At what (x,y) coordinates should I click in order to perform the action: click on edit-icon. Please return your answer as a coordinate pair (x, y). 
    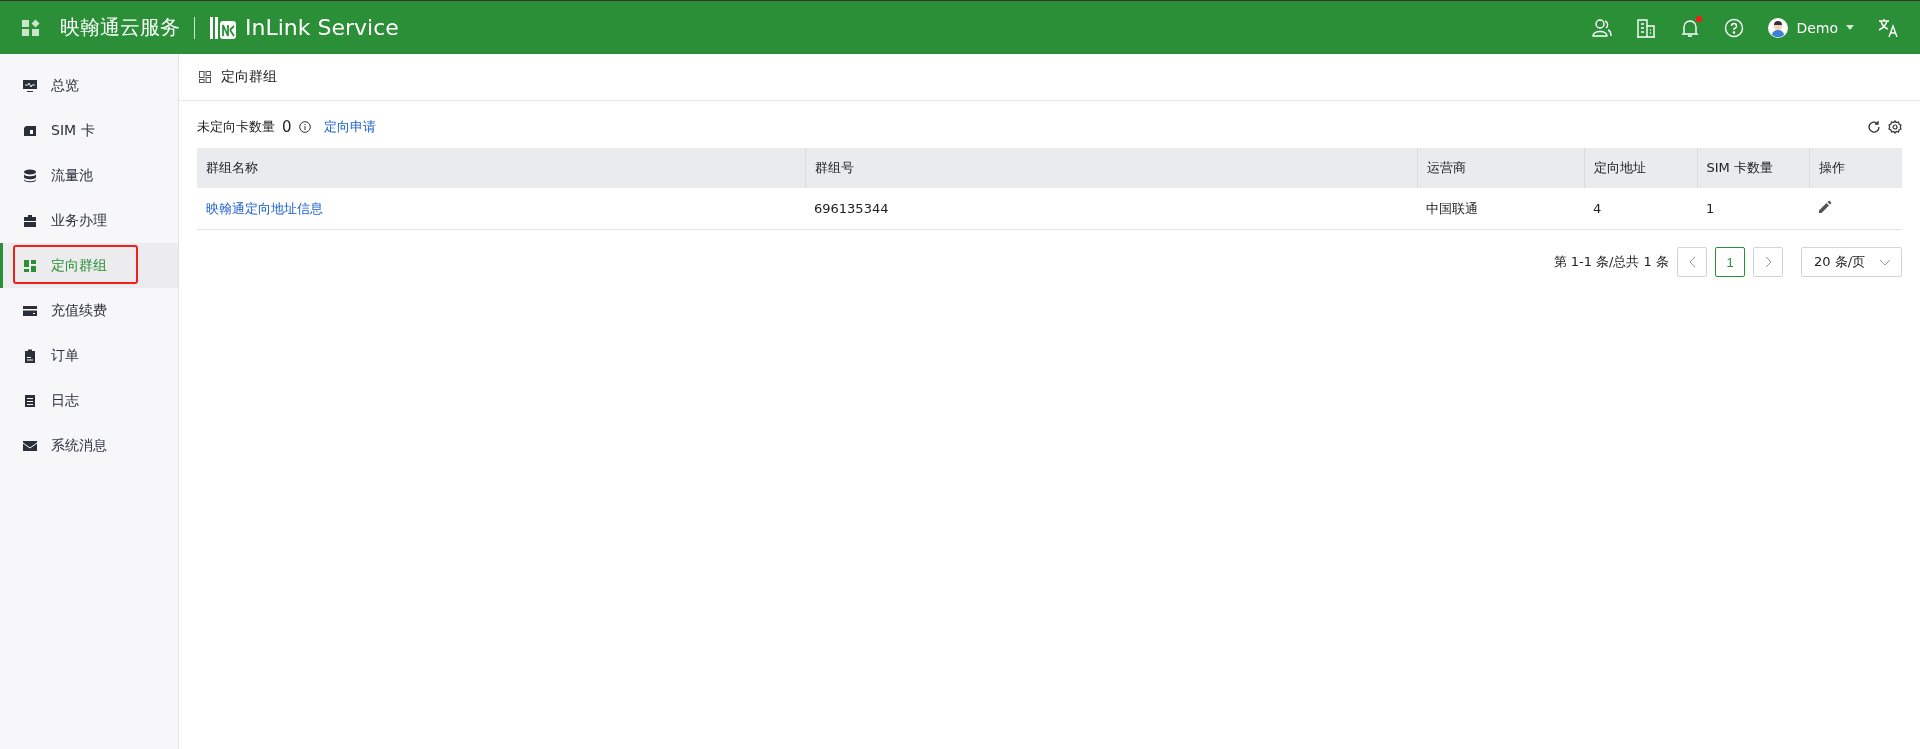
    Looking at the image, I should click on (1825, 207).